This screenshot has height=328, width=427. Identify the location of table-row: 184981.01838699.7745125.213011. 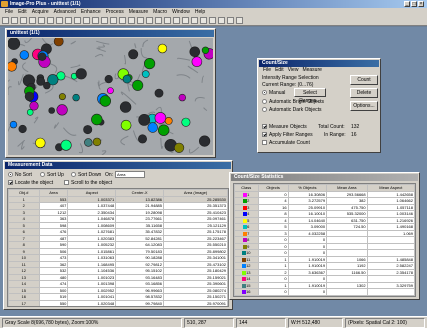
(118, 307).